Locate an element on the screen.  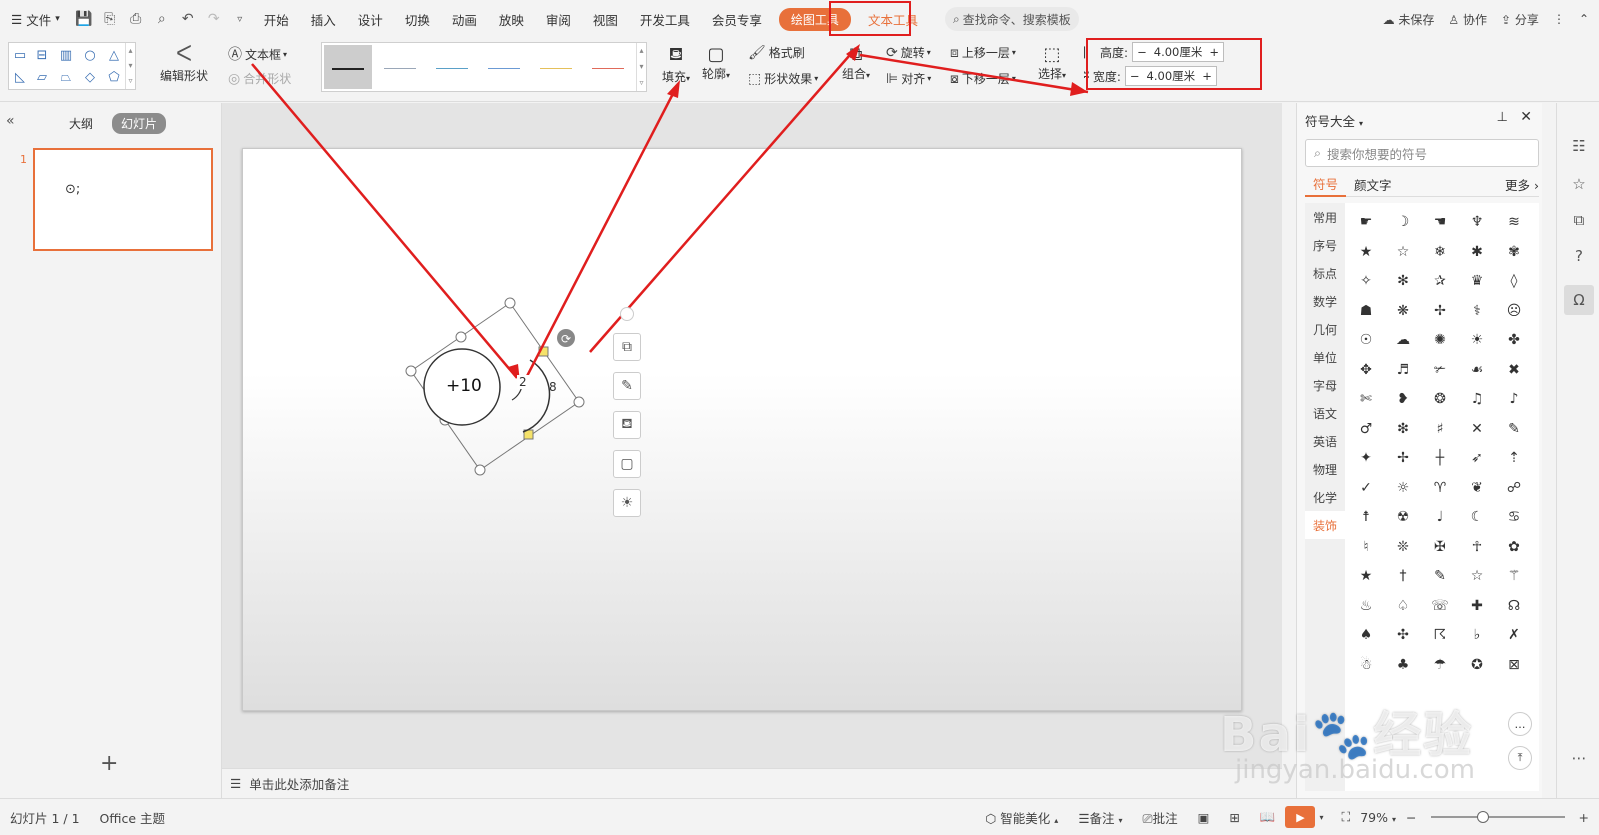
symbol-cell: ♮ is located at coordinates (1366, 547).